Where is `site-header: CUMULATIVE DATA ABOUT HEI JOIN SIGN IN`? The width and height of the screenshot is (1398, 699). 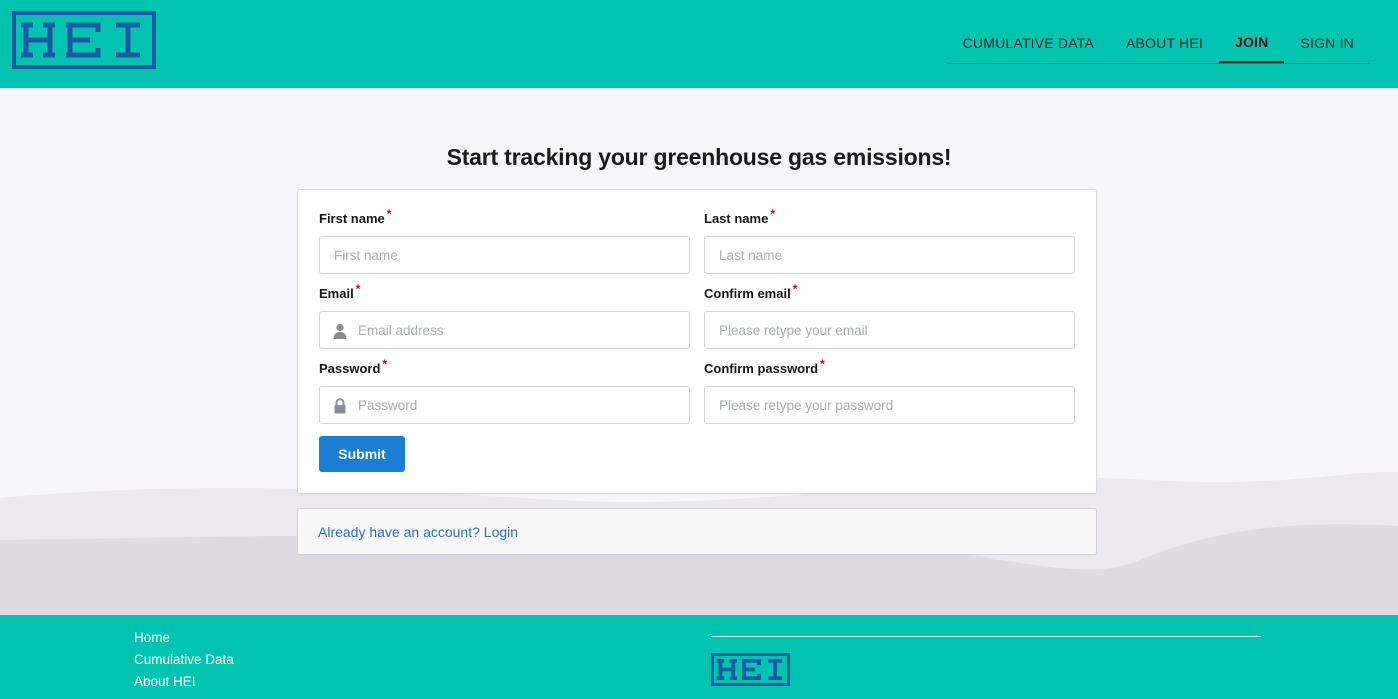 site-header: CUMULATIVE DATA ABOUT HEI JOIN SIGN IN is located at coordinates (699, 44).